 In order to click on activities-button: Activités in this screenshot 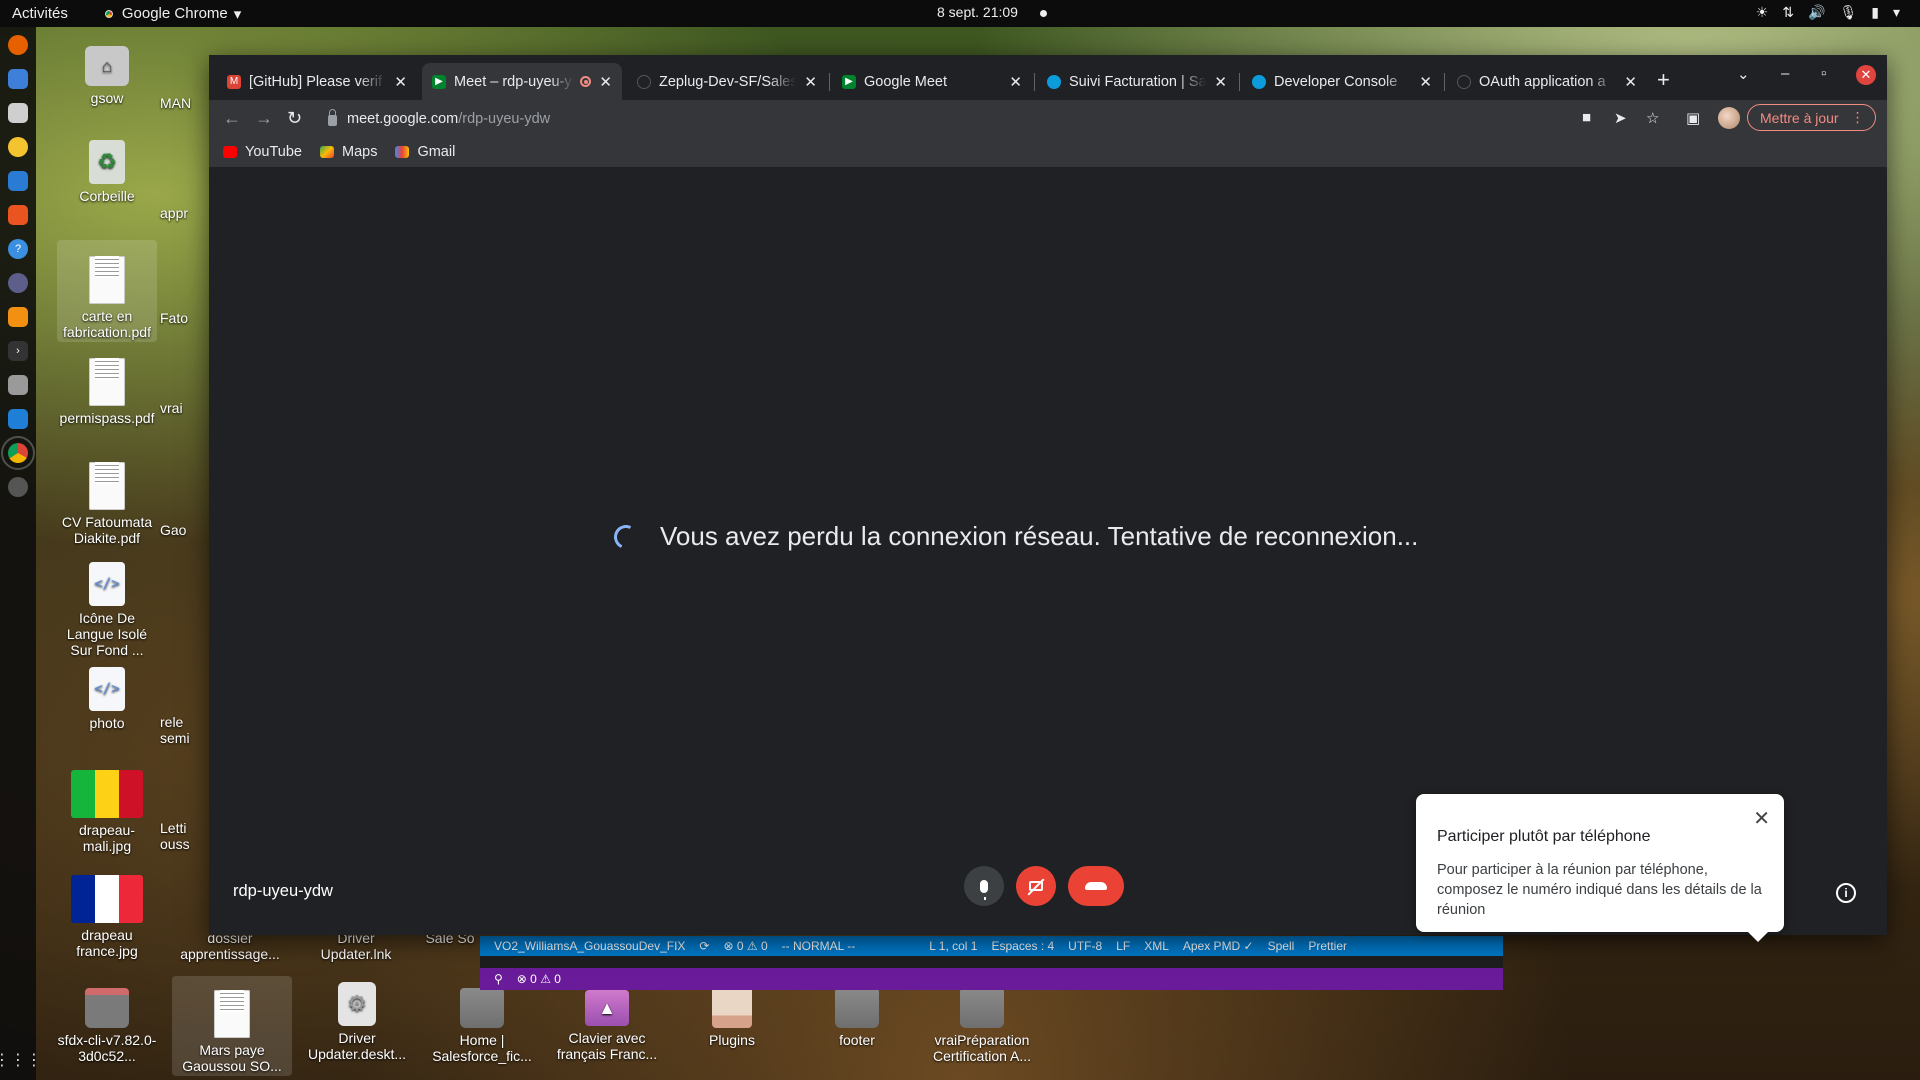, I will do `click(40, 13)`.